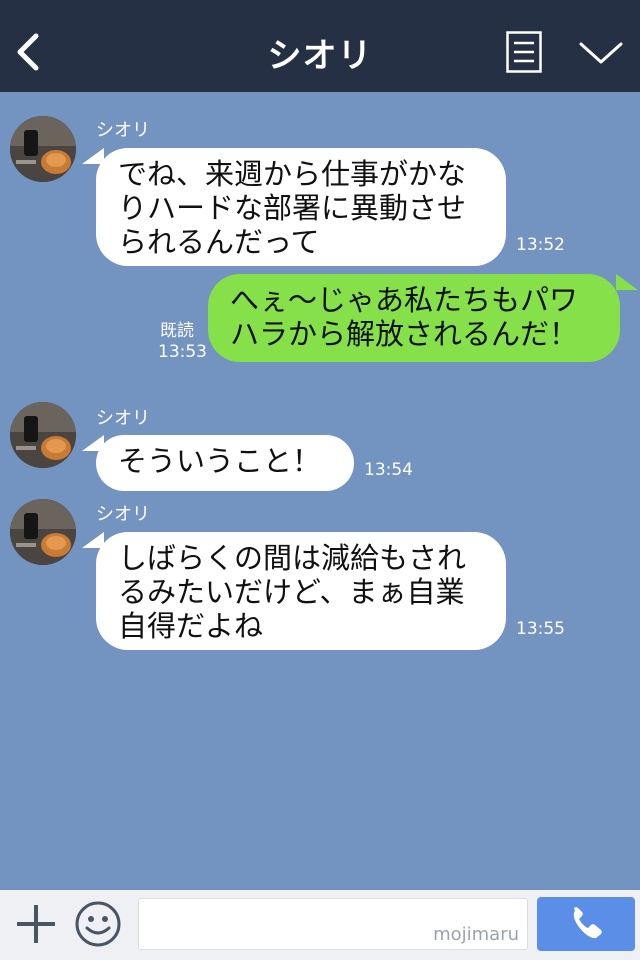 The image size is (640, 960). What do you see at coordinates (414, 318) in the screenshot?
I see `message-bubble: へぇ～じゃあ私たちもパワ ハラから解放されるんだ！` at bounding box center [414, 318].